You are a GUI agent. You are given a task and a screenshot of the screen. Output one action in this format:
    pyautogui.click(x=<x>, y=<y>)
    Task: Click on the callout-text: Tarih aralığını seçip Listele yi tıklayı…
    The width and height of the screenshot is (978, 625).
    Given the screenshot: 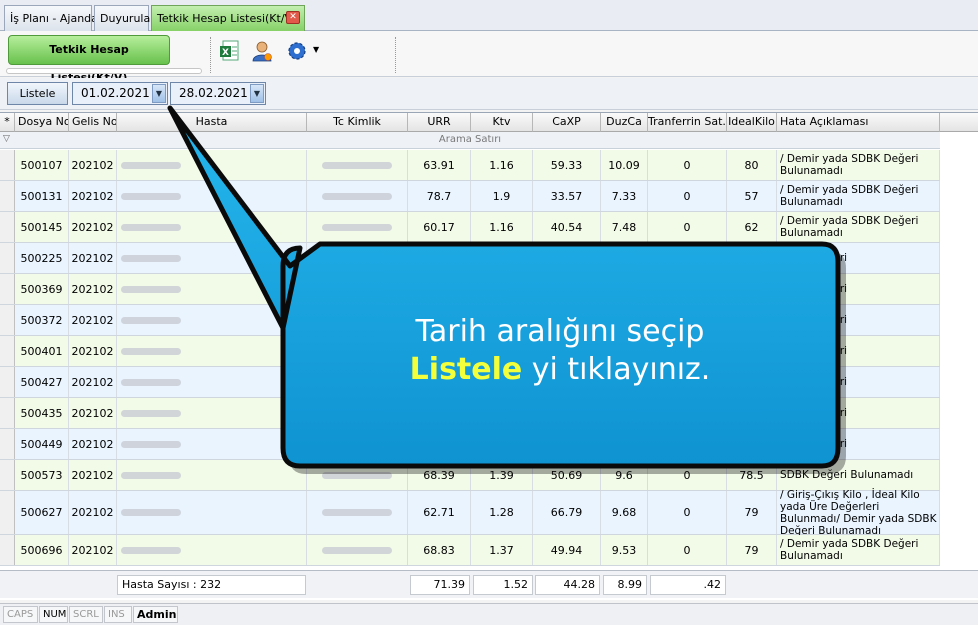 What is the action you would take?
    pyautogui.click(x=560, y=351)
    